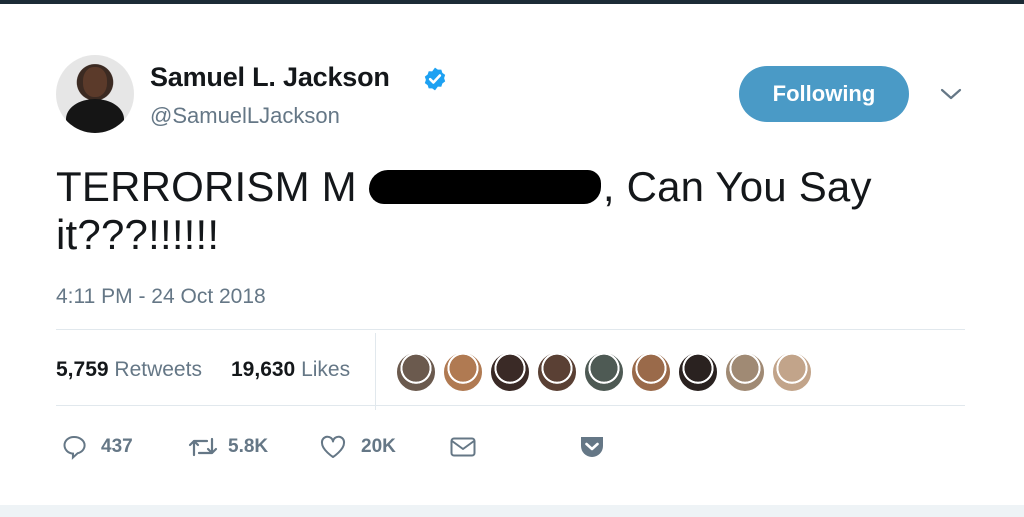 This screenshot has height=517, width=1024. I want to click on tweet-timestamp: 4:11 PM - 24 Oct 2018, so click(161, 297).